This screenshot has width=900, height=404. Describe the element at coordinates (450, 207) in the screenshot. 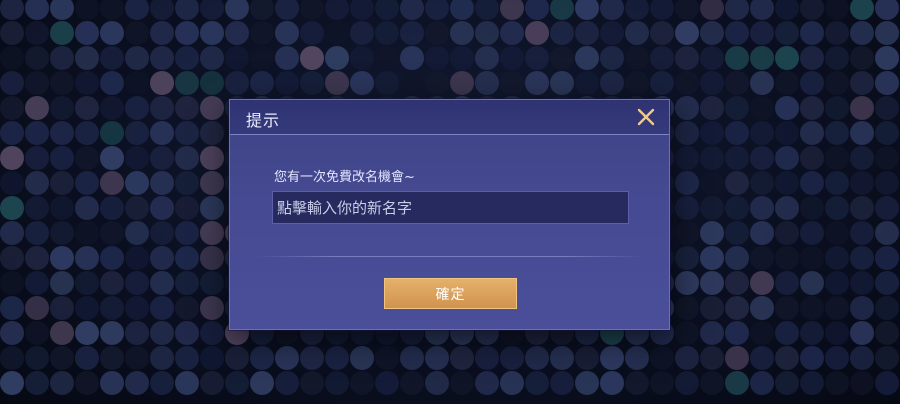

I see `new-name-input` at that location.